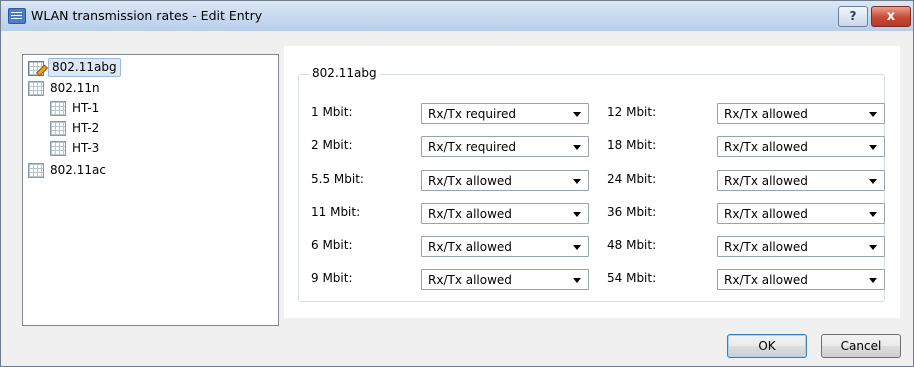 The image size is (914, 367). I want to click on rate-label-36-mbit: 36 Mbit:, so click(632, 212).